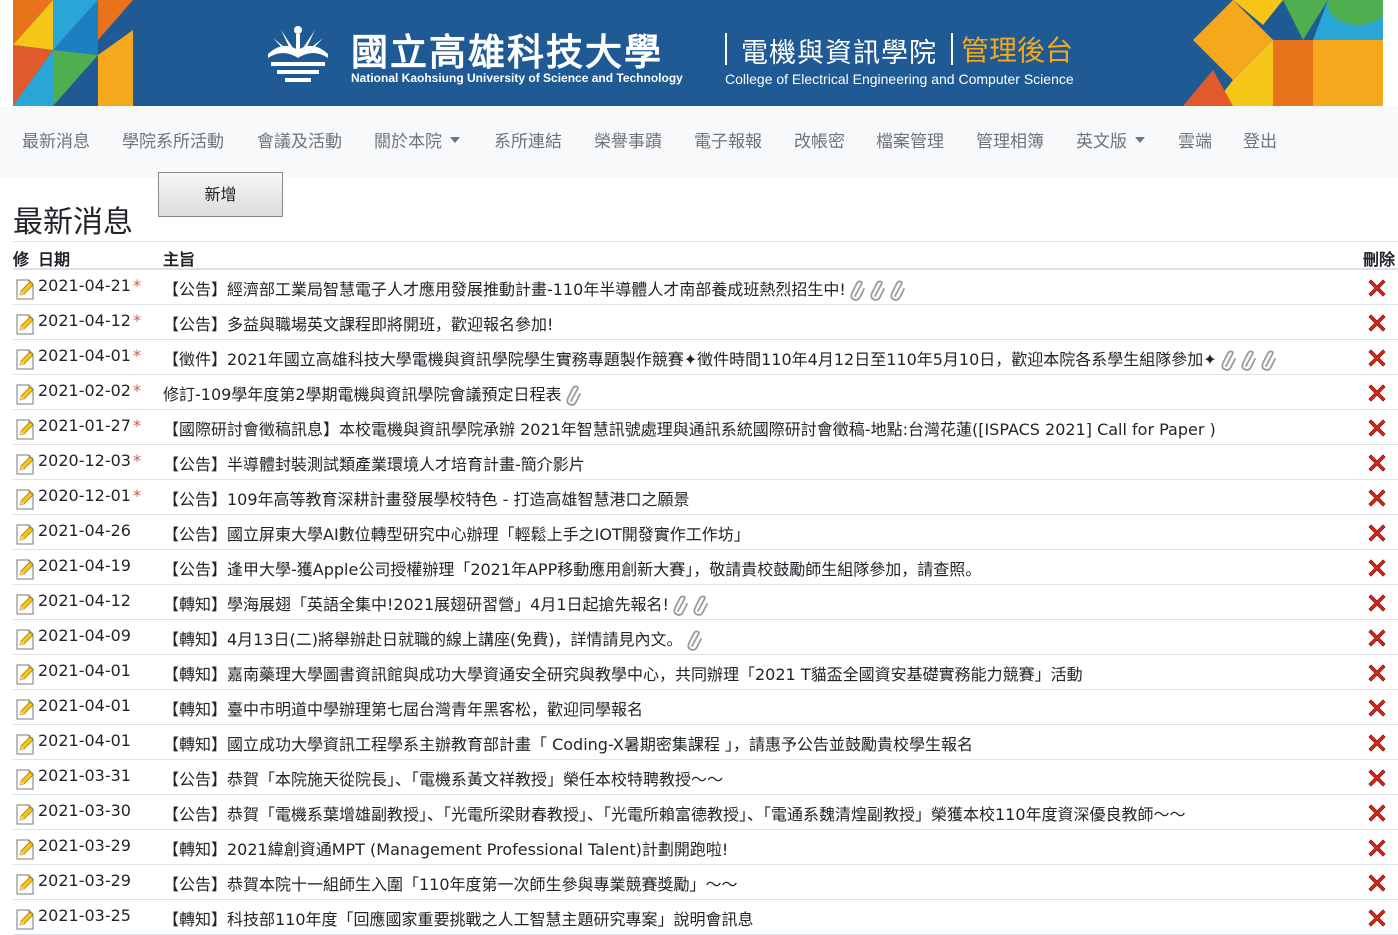 This screenshot has width=1398, height=935. What do you see at coordinates (456, 533) in the screenshot?
I see `row-subject-link: 【公告】國立屏東大學AI數位轉型研究中心辦理「輕鬆上手之IOT開發實作工作坊」` at bounding box center [456, 533].